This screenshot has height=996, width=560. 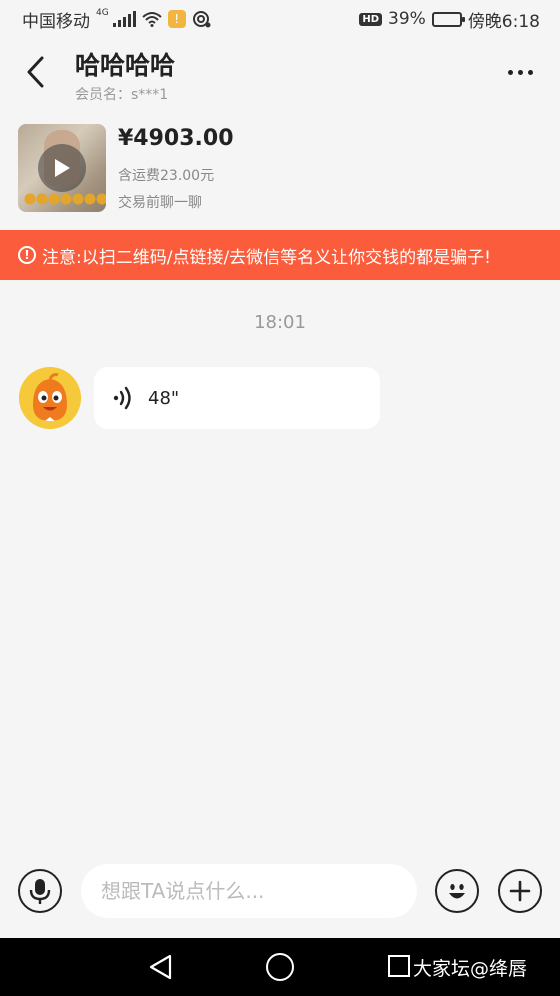 What do you see at coordinates (280, 74) in the screenshot?
I see `chat-header: 哈哈哈哈 会员名：s***1` at bounding box center [280, 74].